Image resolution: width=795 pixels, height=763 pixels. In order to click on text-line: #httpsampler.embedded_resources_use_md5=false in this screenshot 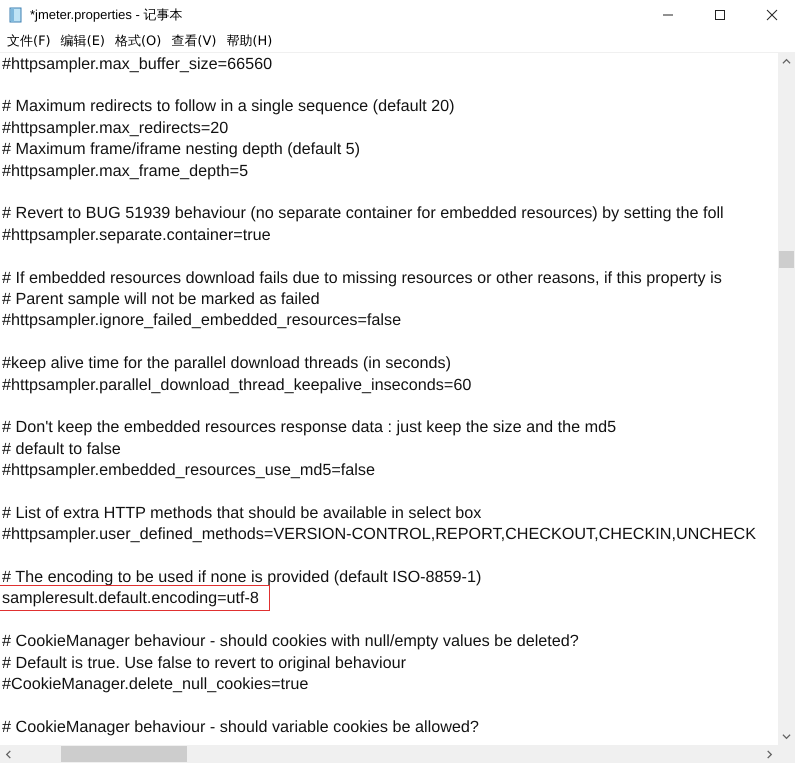, I will do `click(188, 470)`.